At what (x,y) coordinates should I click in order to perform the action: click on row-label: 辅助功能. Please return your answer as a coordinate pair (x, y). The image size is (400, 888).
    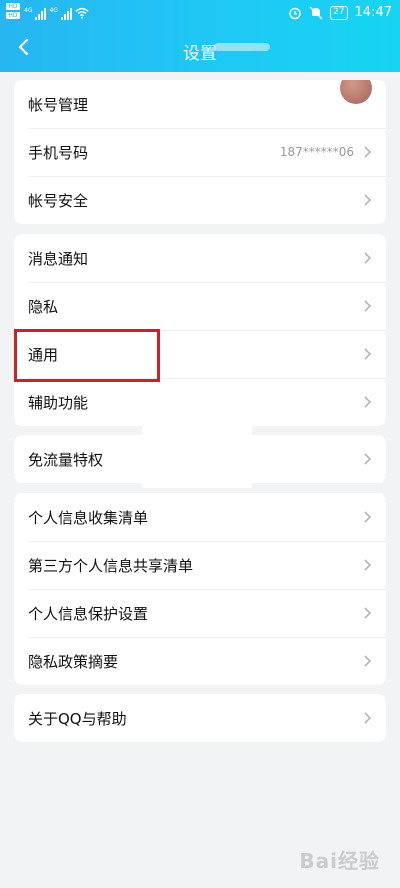
    Looking at the image, I should click on (58, 402).